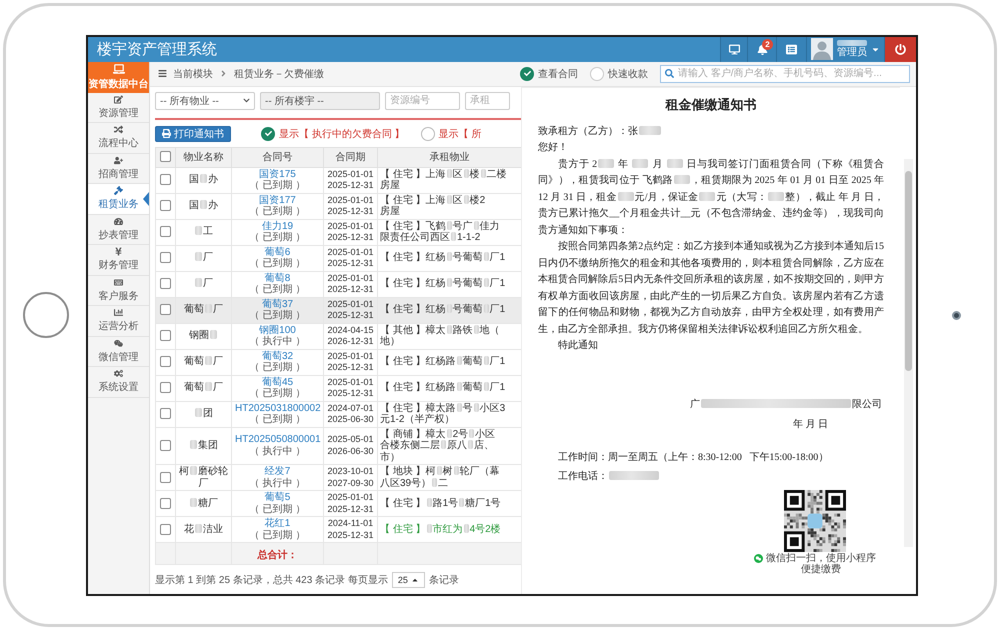  I want to click on contract-period-cell: 2024-07-01 2025-06-30, so click(351, 414).